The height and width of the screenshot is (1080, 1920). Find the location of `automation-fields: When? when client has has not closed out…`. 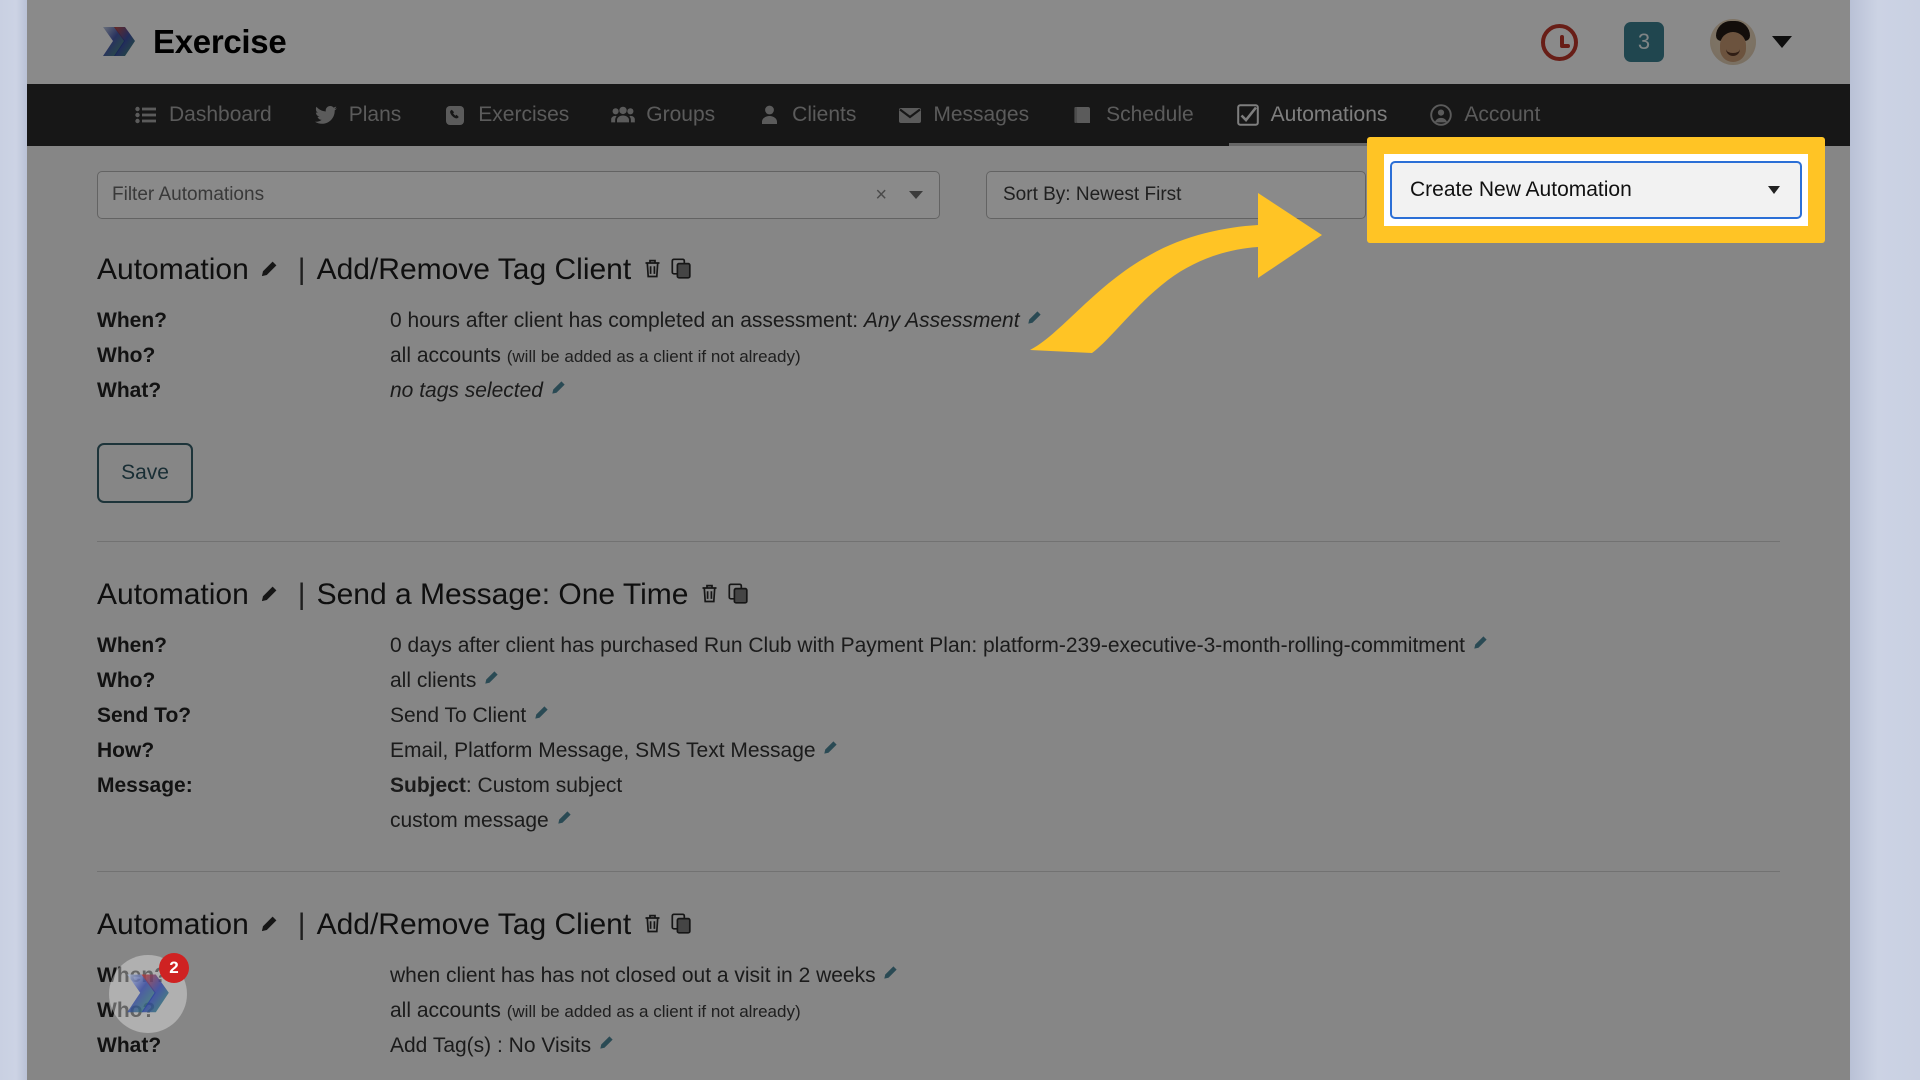

automation-fields: When? when client has has not closed out… is located at coordinates (938, 1011).